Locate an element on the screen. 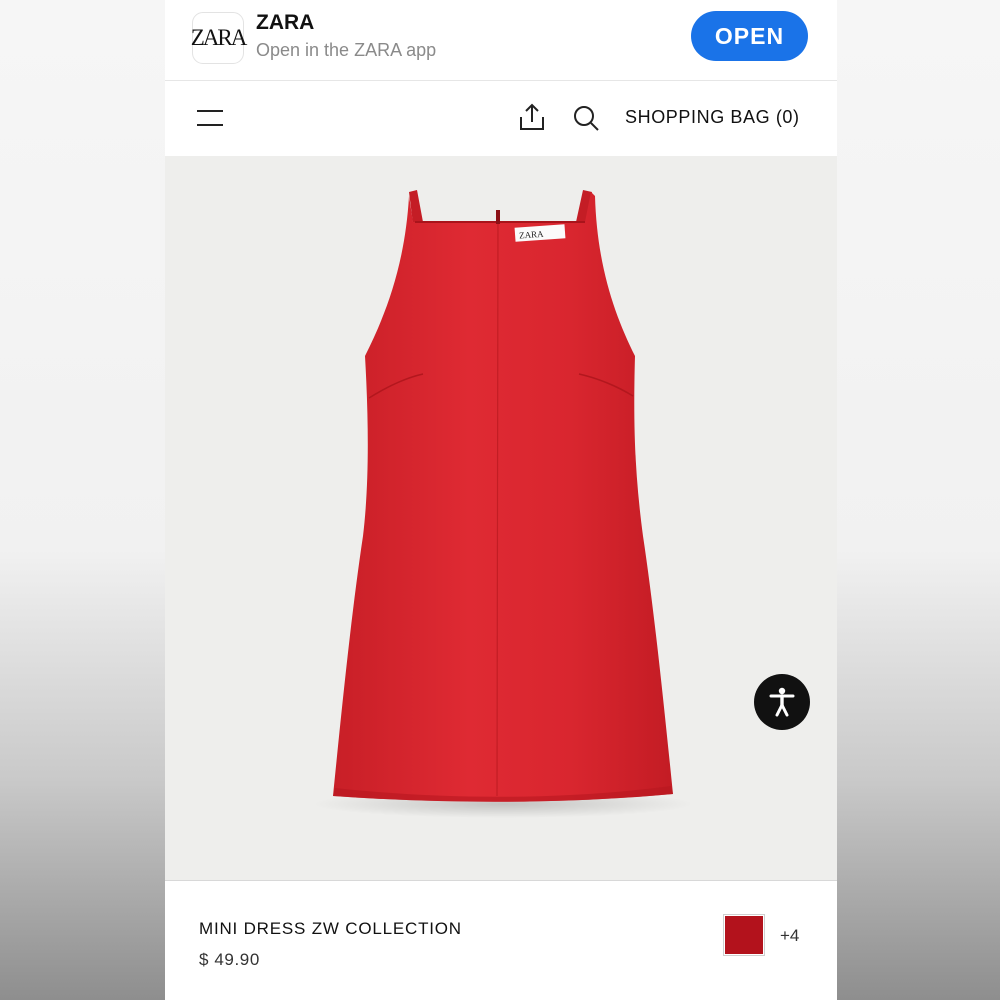  share-icon is located at coordinates (532, 117).